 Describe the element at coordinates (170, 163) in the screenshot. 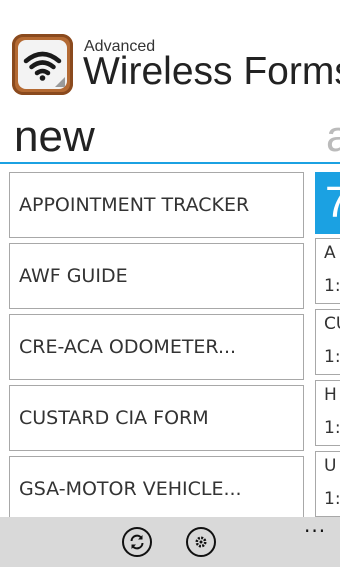

I see `pivot-divider` at that location.